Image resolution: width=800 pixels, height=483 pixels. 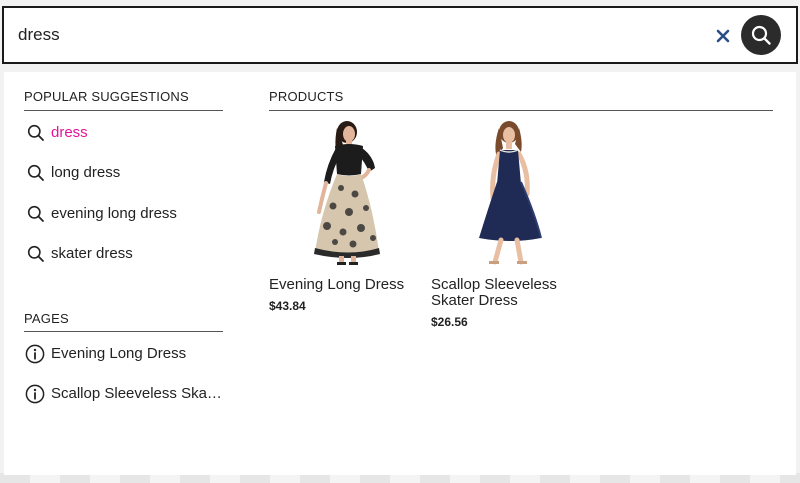 I want to click on pages-divider, so click(x=123, y=331).